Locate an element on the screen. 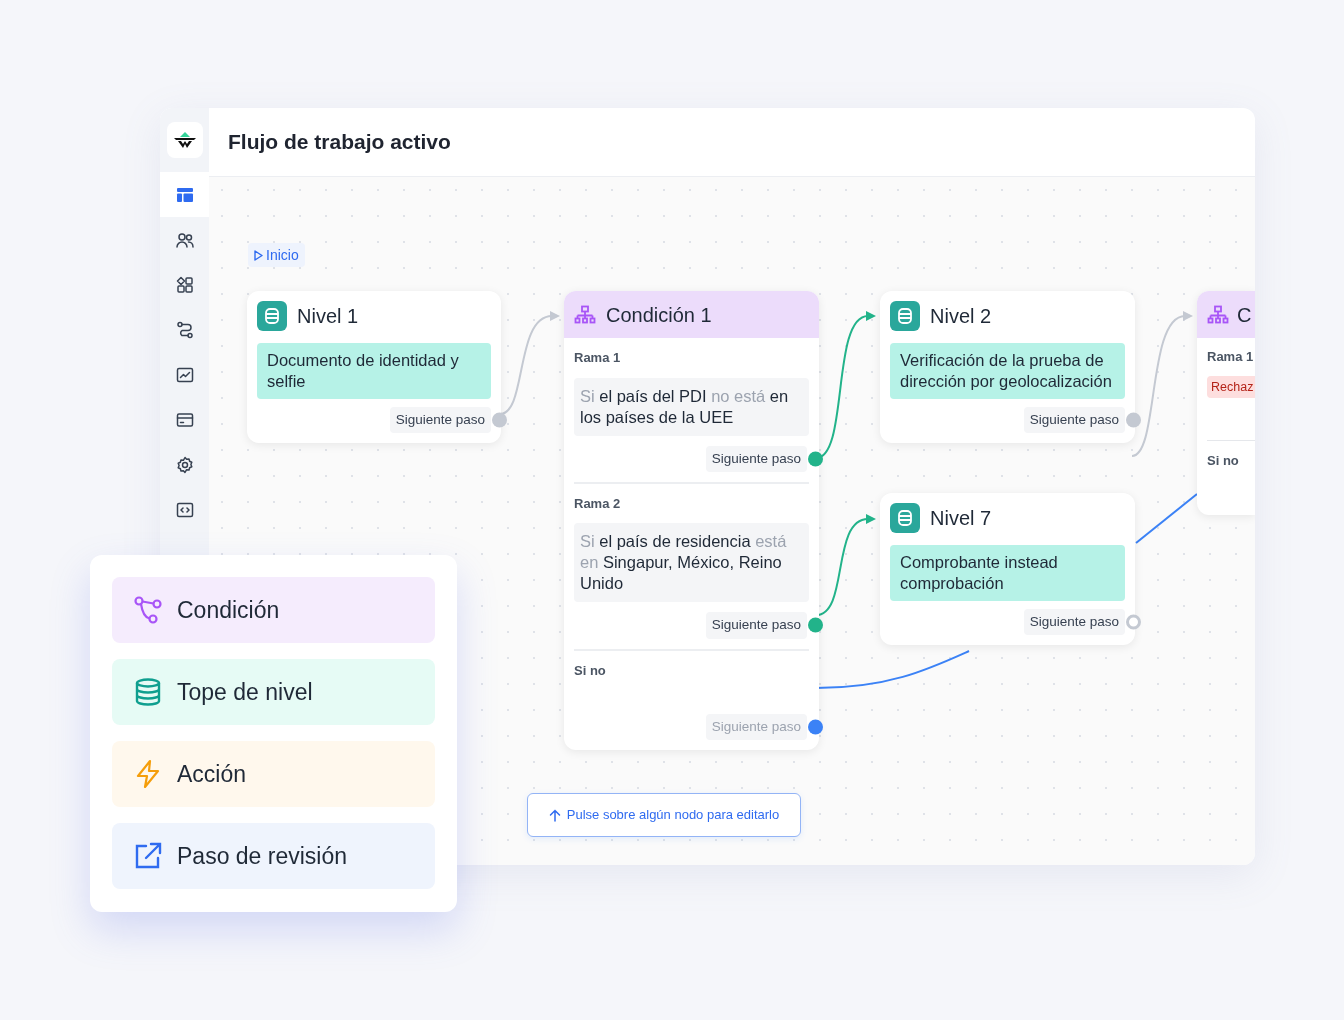 This screenshot has width=1344, height=1020. palette-item: Paso de revisión is located at coordinates (273, 856).